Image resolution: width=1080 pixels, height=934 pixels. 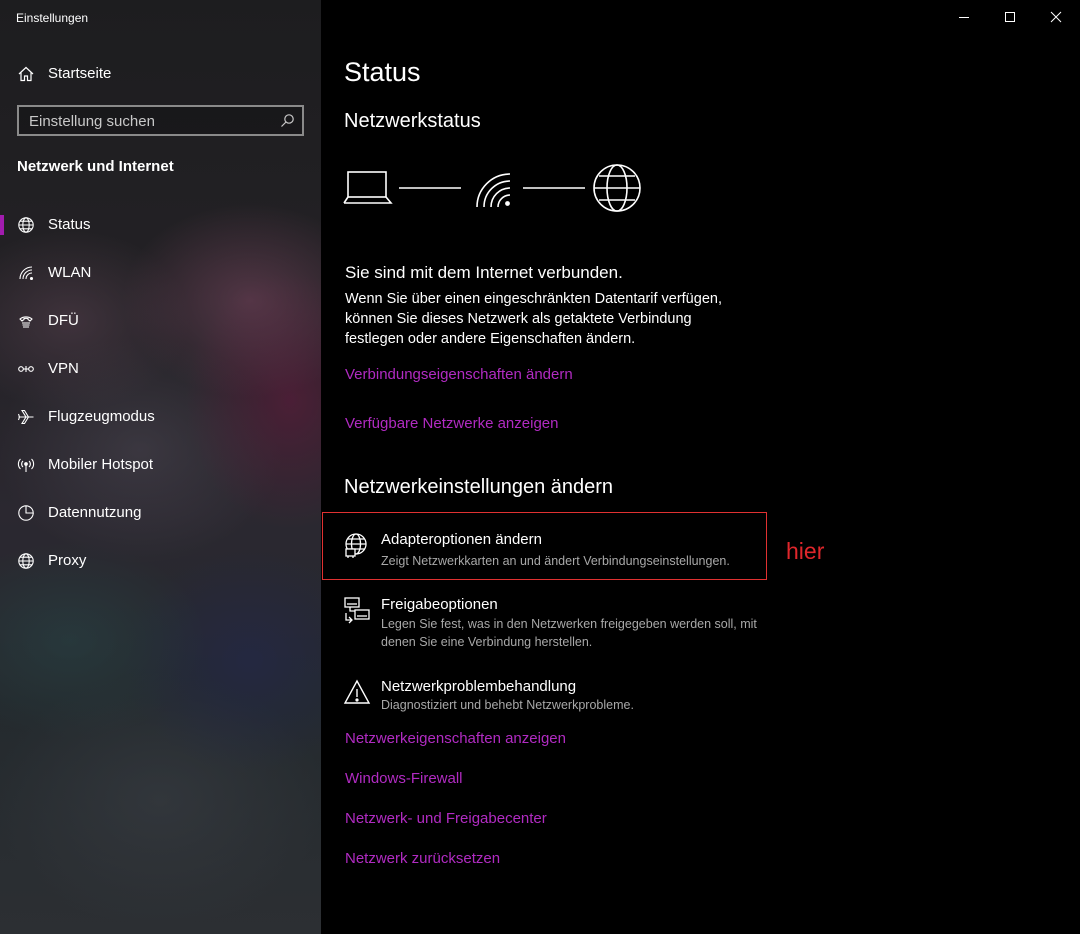 I want to click on dialup-icon, so click(x=26, y=322).